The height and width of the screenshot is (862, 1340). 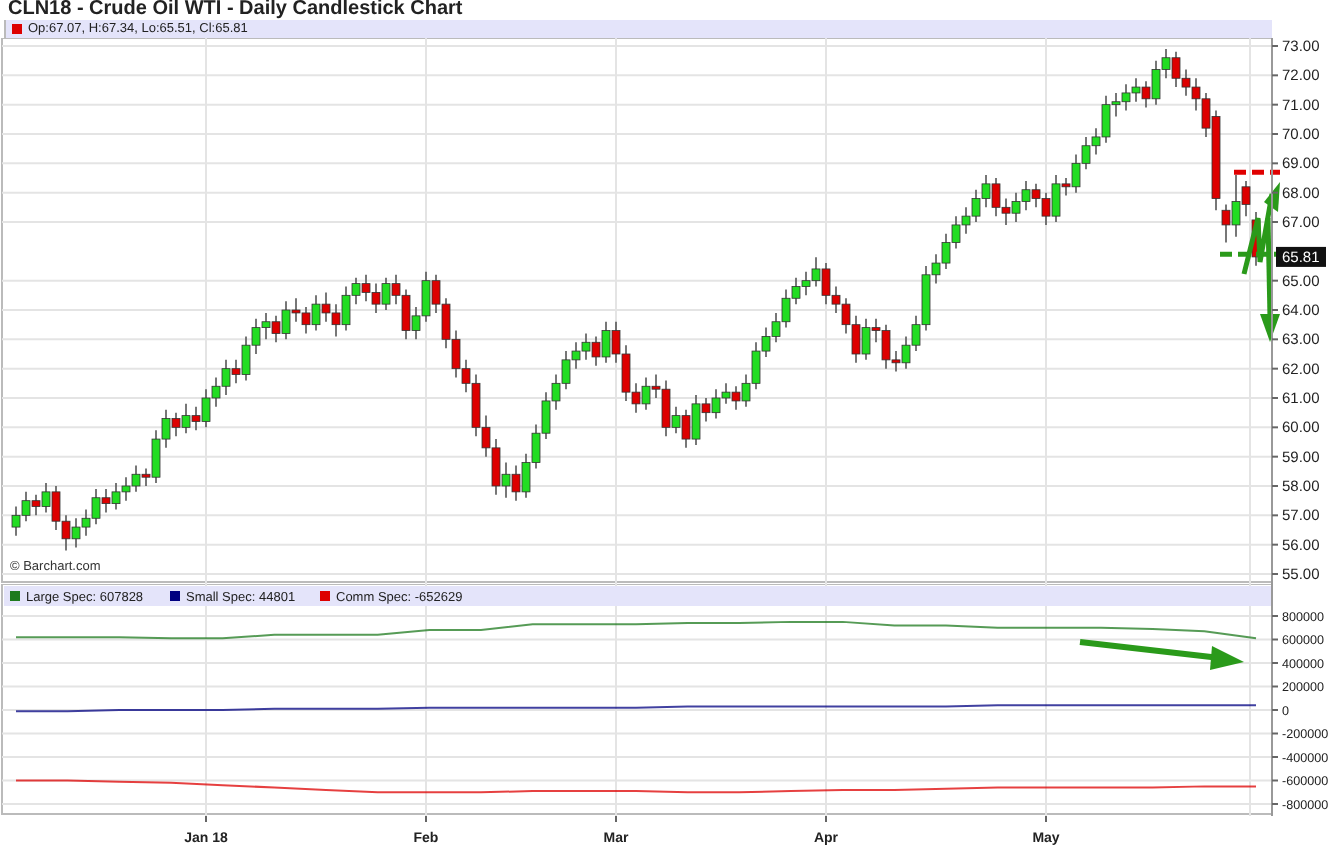 I want to click on resistance-line, so click(x=1257, y=172).